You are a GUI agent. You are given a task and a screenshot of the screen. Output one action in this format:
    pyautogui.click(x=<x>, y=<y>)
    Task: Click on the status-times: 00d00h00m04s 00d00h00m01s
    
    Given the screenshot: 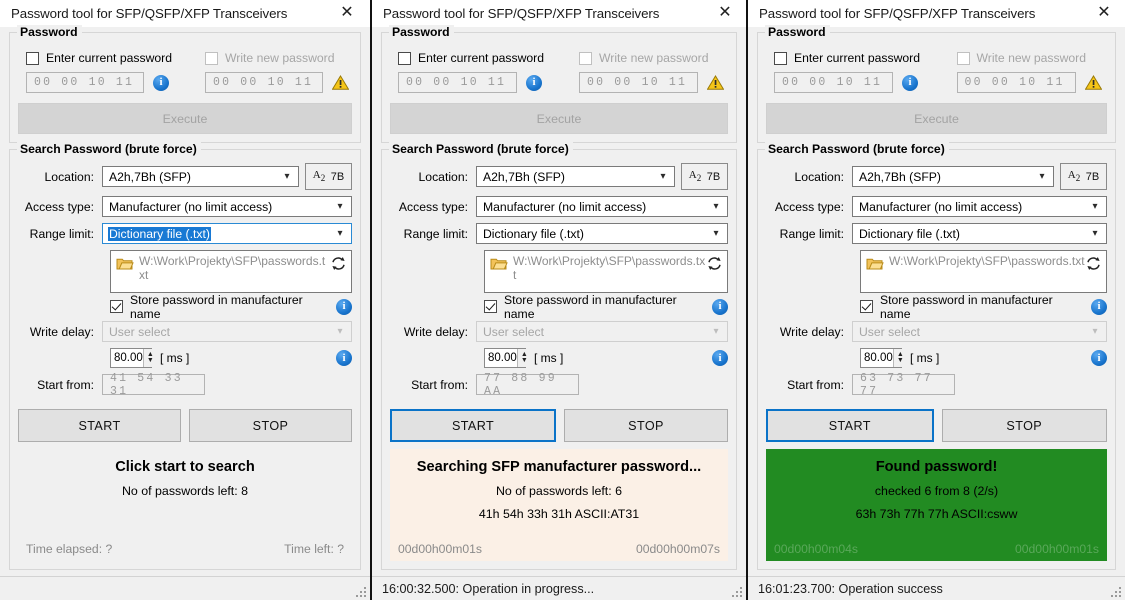 What is the action you would take?
    pyautogui.click(x=936, y=549)
    